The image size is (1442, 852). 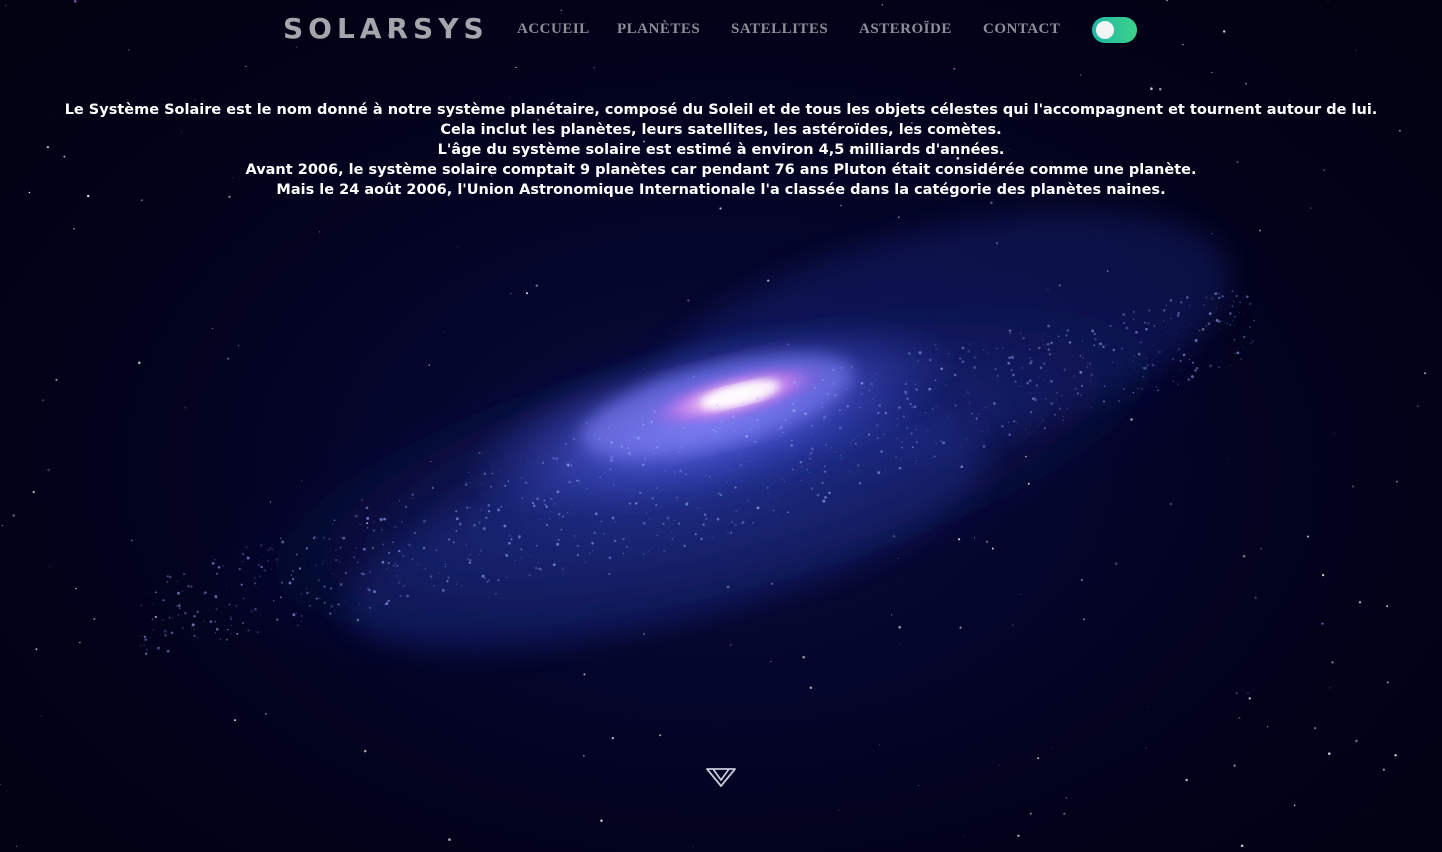 I want to click on nav-item-accueil: ACCUEIL, so click(x=553, y=29).